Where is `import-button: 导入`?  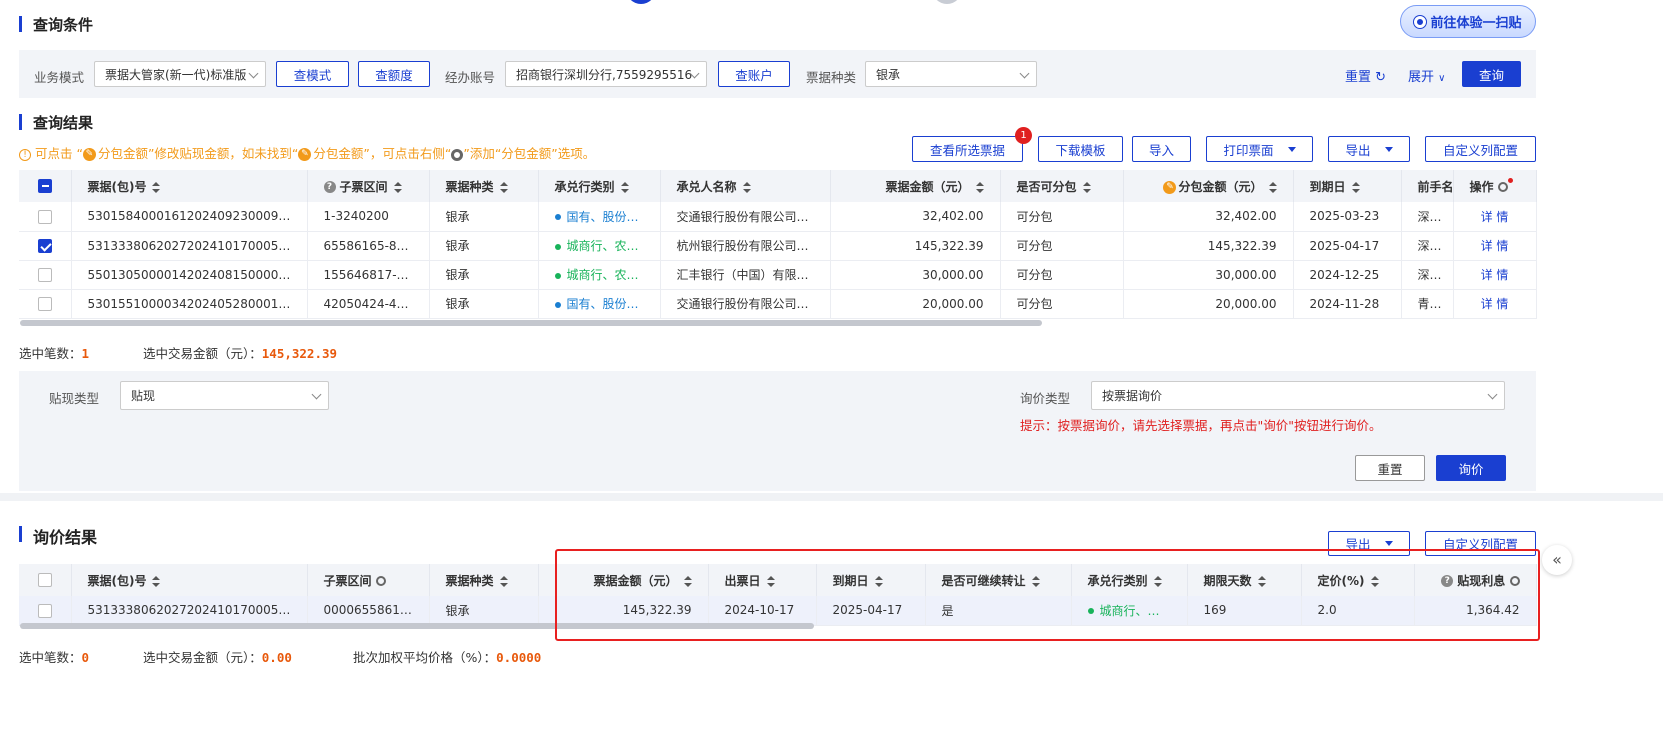
import-button: 导入 is located at coordinates (1161, 149).